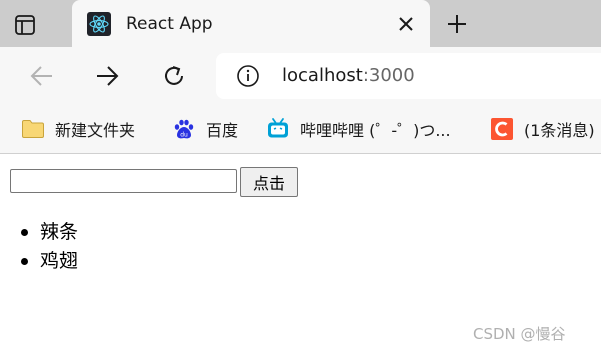  I want to click on refresh-button, so click(174, 76).